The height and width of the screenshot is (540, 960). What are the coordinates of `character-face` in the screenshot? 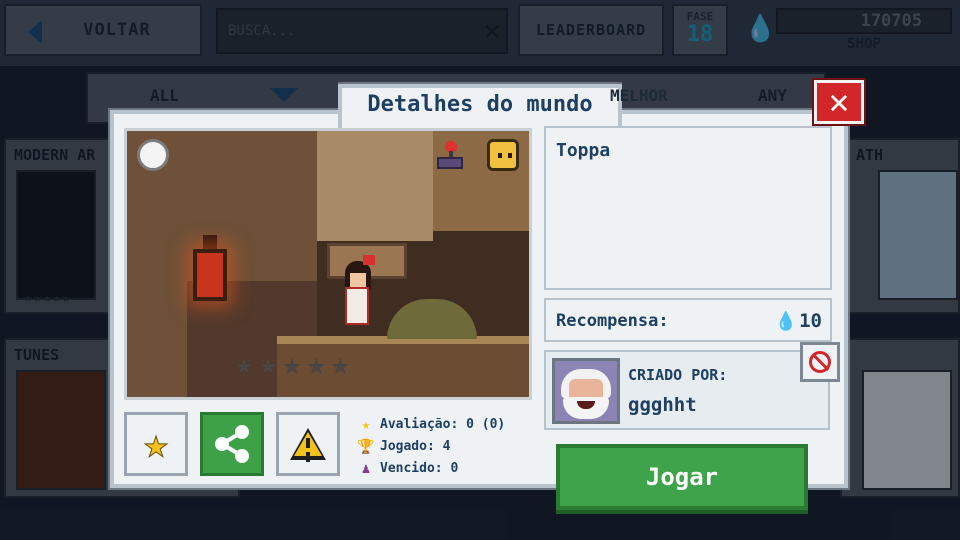 It's located at (358, 280).